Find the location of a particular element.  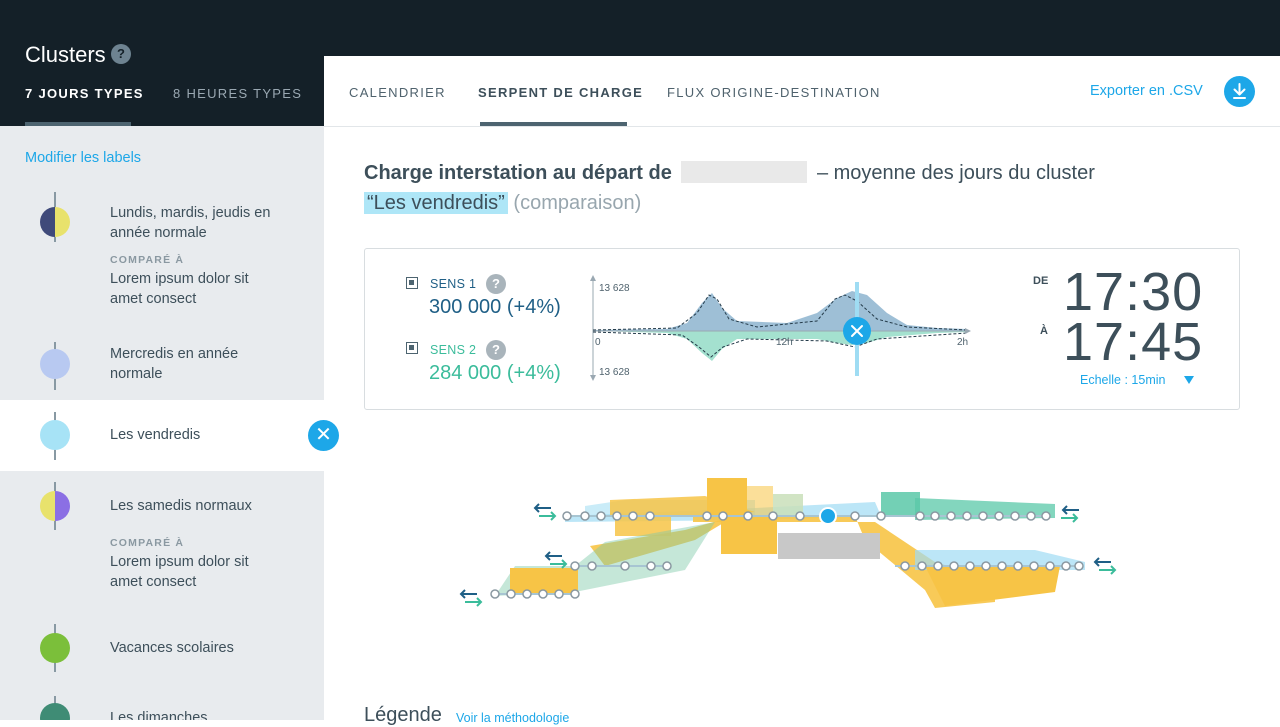

load-timeline-chart: 13 628 13 628 0 12h 2h is located at coordinates (783, 328).